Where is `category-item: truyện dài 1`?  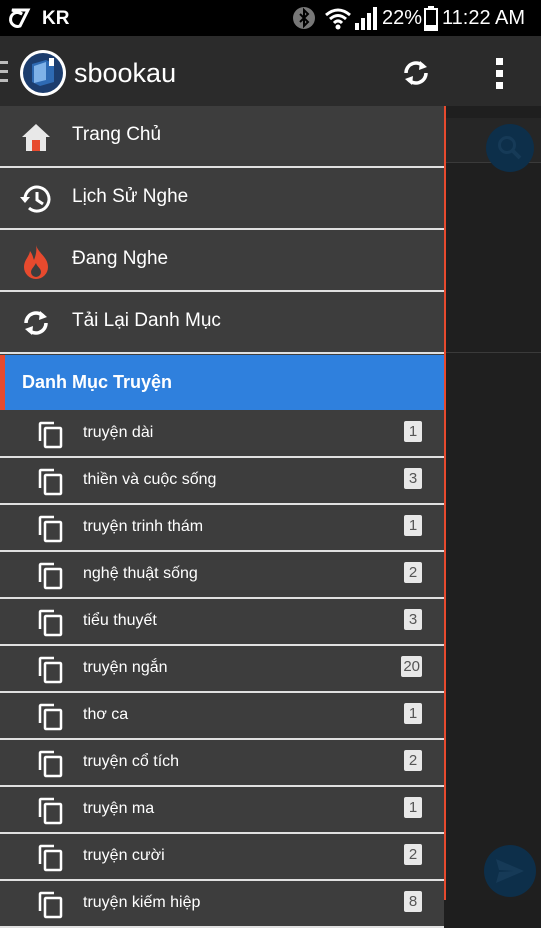 category-item: truyện dài 1 is located at coordinates (222, 434).